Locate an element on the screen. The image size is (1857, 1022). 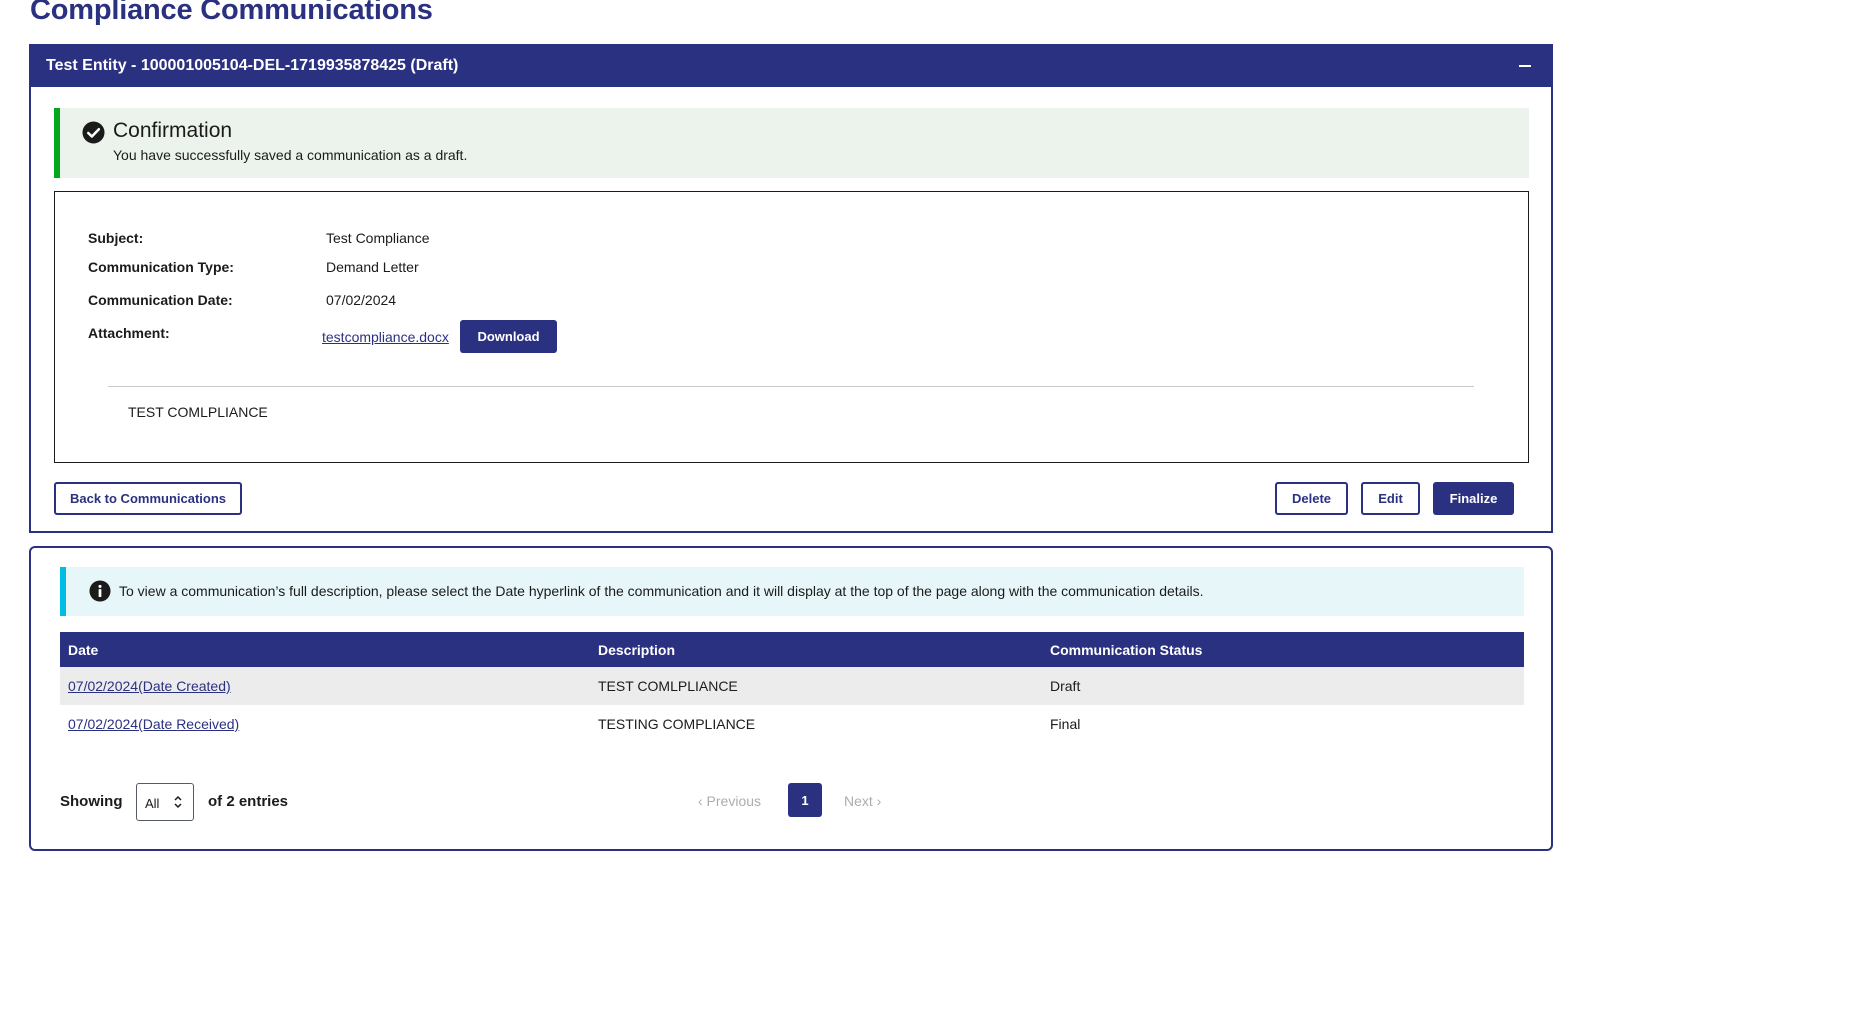
page-1-button: 1 is located at coordinates (805, 800).